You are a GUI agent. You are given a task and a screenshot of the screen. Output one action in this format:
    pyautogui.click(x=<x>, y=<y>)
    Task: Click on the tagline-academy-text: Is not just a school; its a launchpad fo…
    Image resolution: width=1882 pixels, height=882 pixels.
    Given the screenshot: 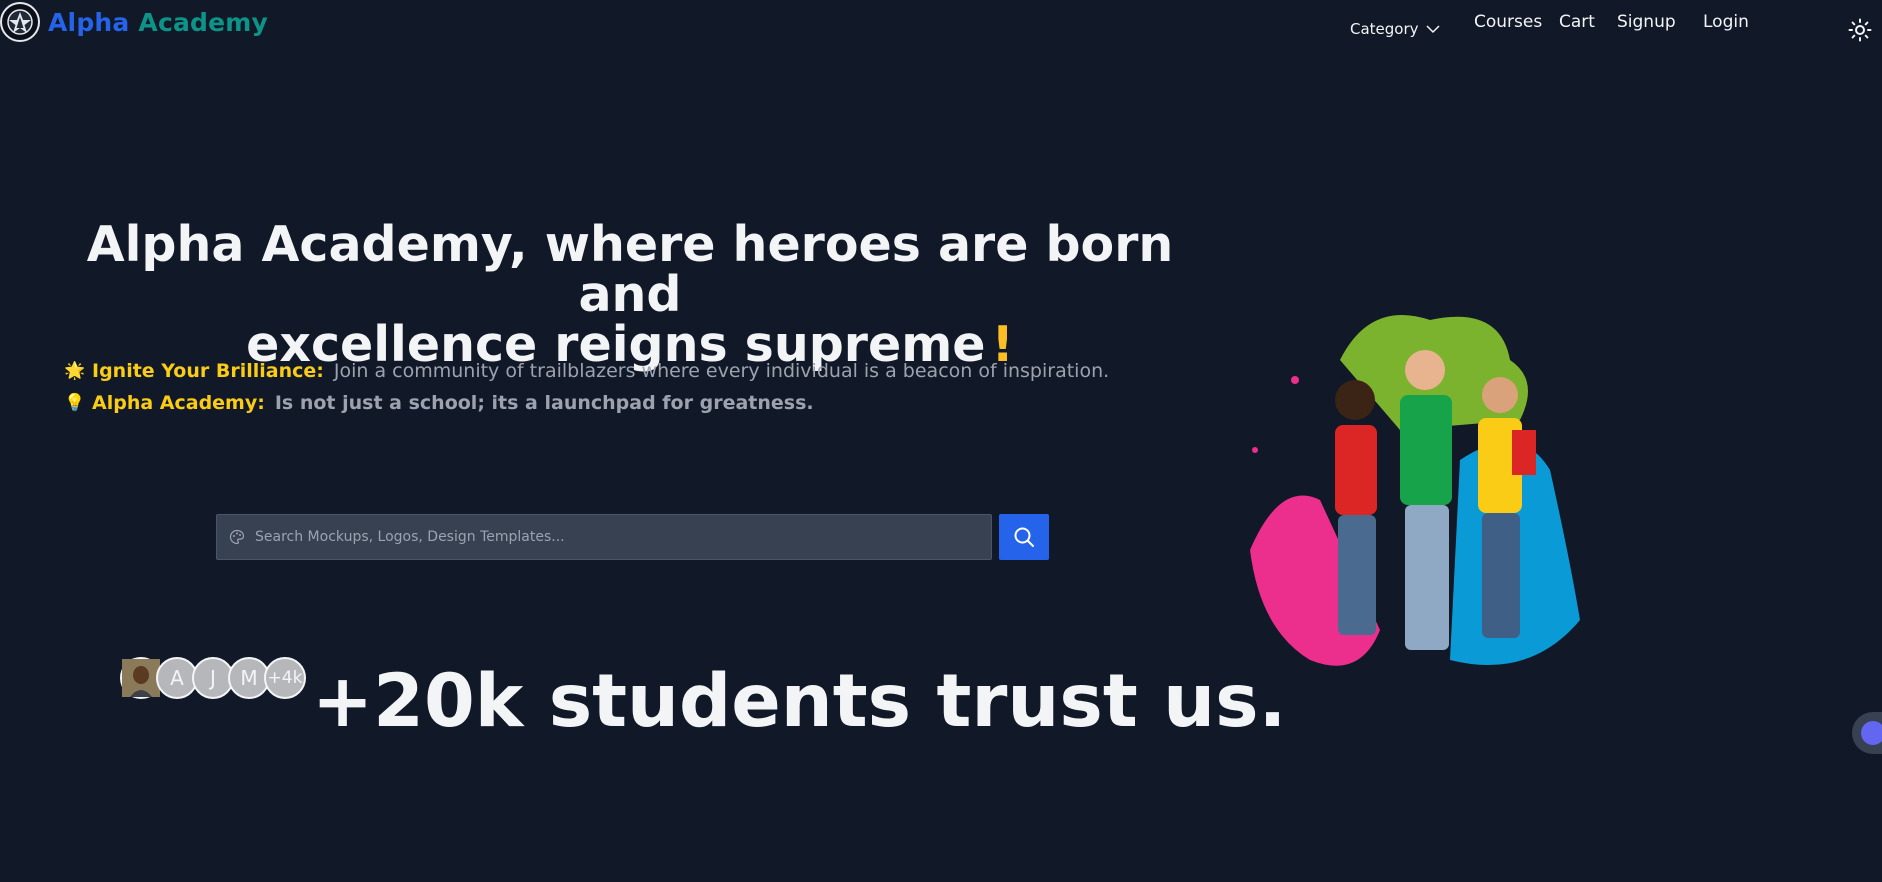 What is the action you would take?
    pyautogui.click(x=544, y=403)
    